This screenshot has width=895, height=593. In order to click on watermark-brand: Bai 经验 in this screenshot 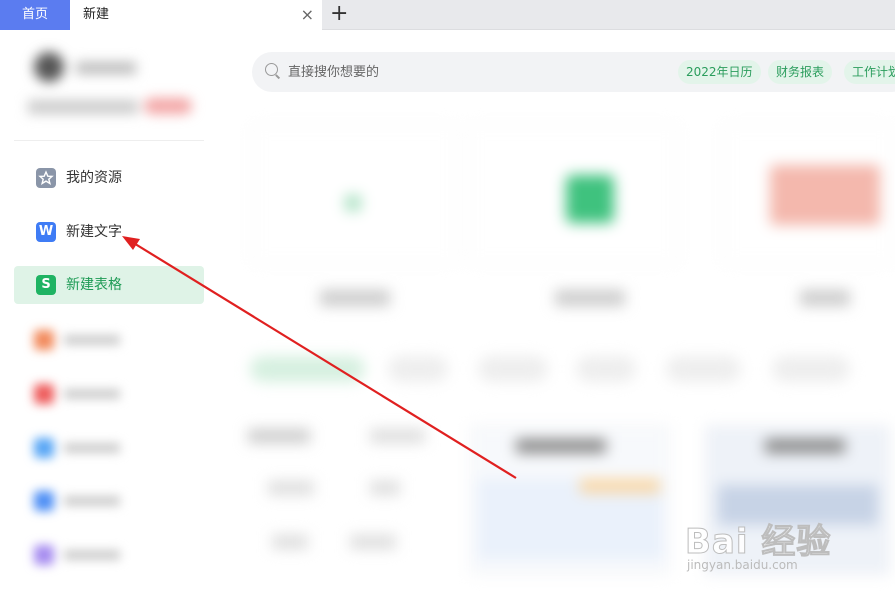, I will do `click(758, 542)`.